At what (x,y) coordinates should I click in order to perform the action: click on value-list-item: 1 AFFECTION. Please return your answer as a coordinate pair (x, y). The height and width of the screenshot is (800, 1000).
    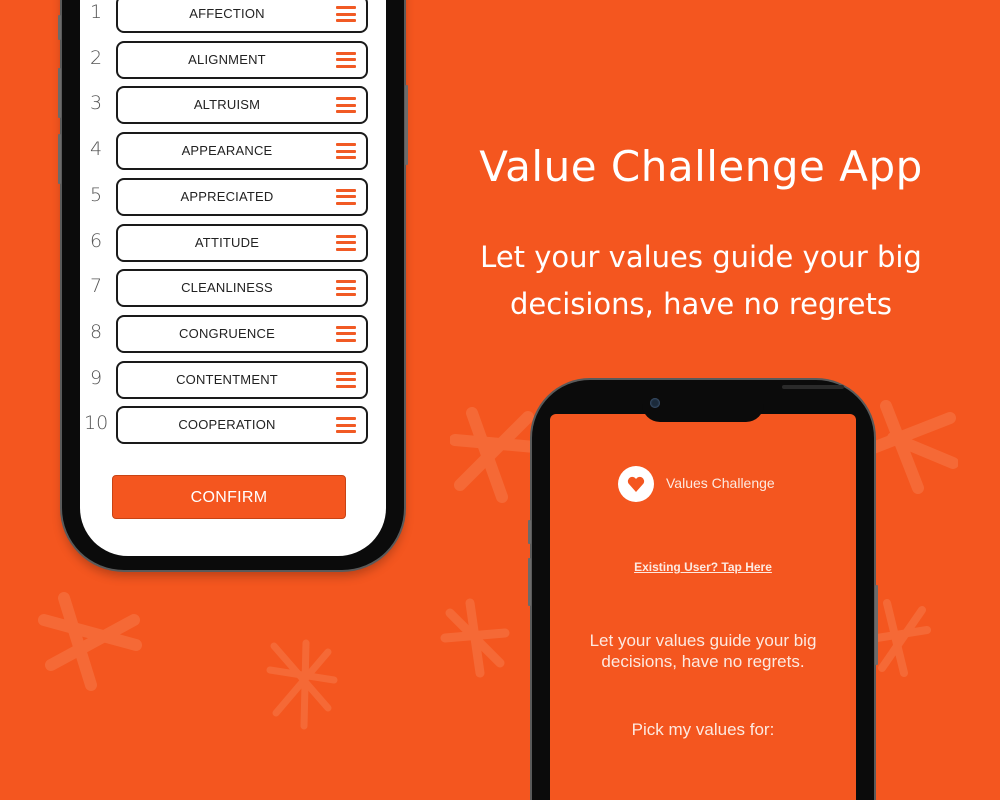
    Looking at the image, I should click on (233, 17).